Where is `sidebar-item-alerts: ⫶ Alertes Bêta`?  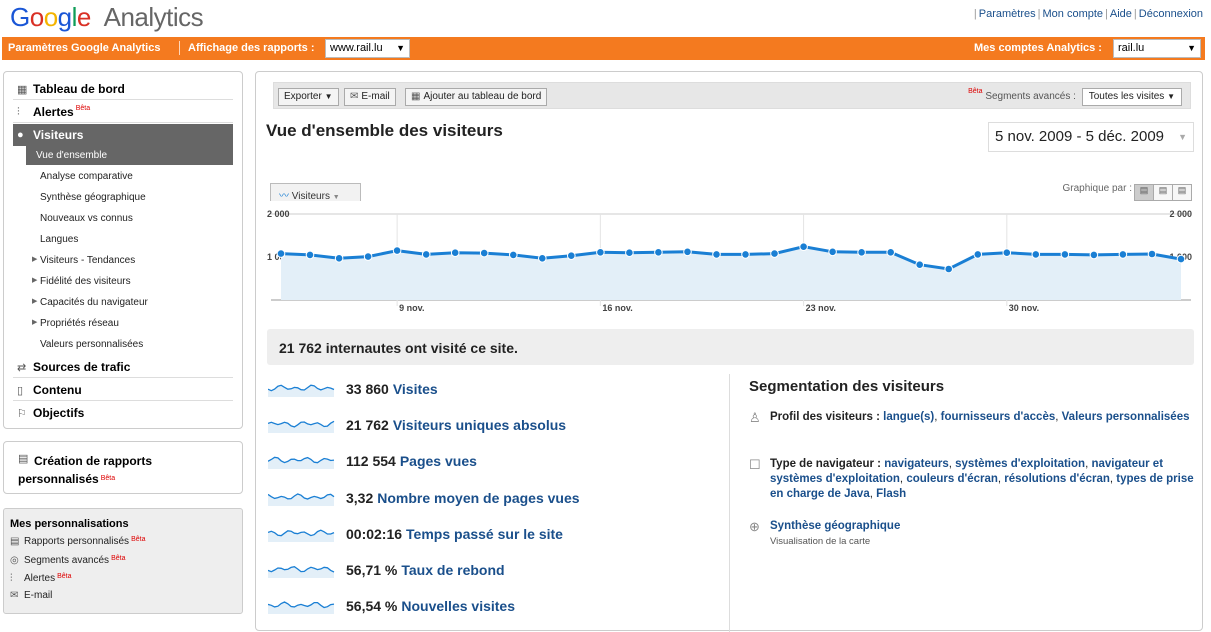 sidebar-item-alerts: ⫶ Alertes Bêta is located at coordinates (123, 112).